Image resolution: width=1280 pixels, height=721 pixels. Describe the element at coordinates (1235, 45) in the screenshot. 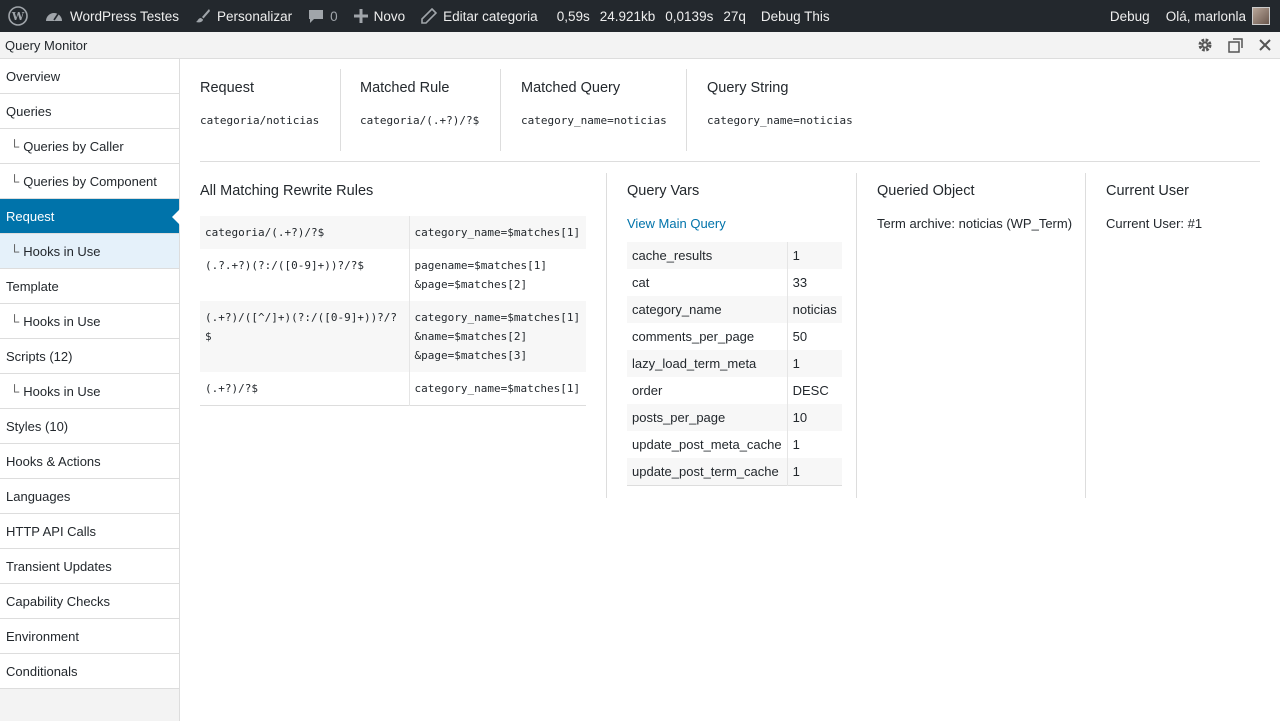

I see `toggle-position-icon` at that location.